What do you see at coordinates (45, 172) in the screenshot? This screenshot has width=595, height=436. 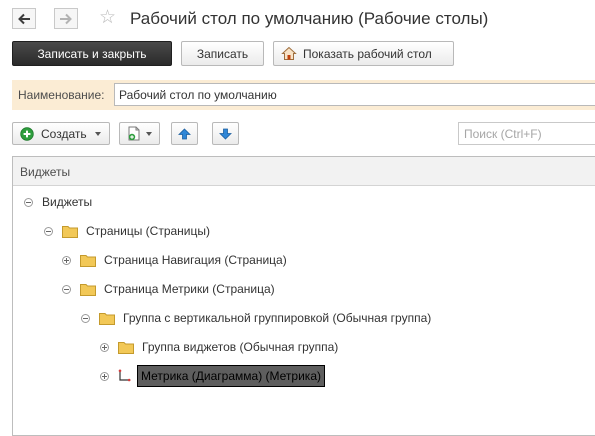 I see `tree-column-header-label: Виджеты` at bounding box center [45, 172].